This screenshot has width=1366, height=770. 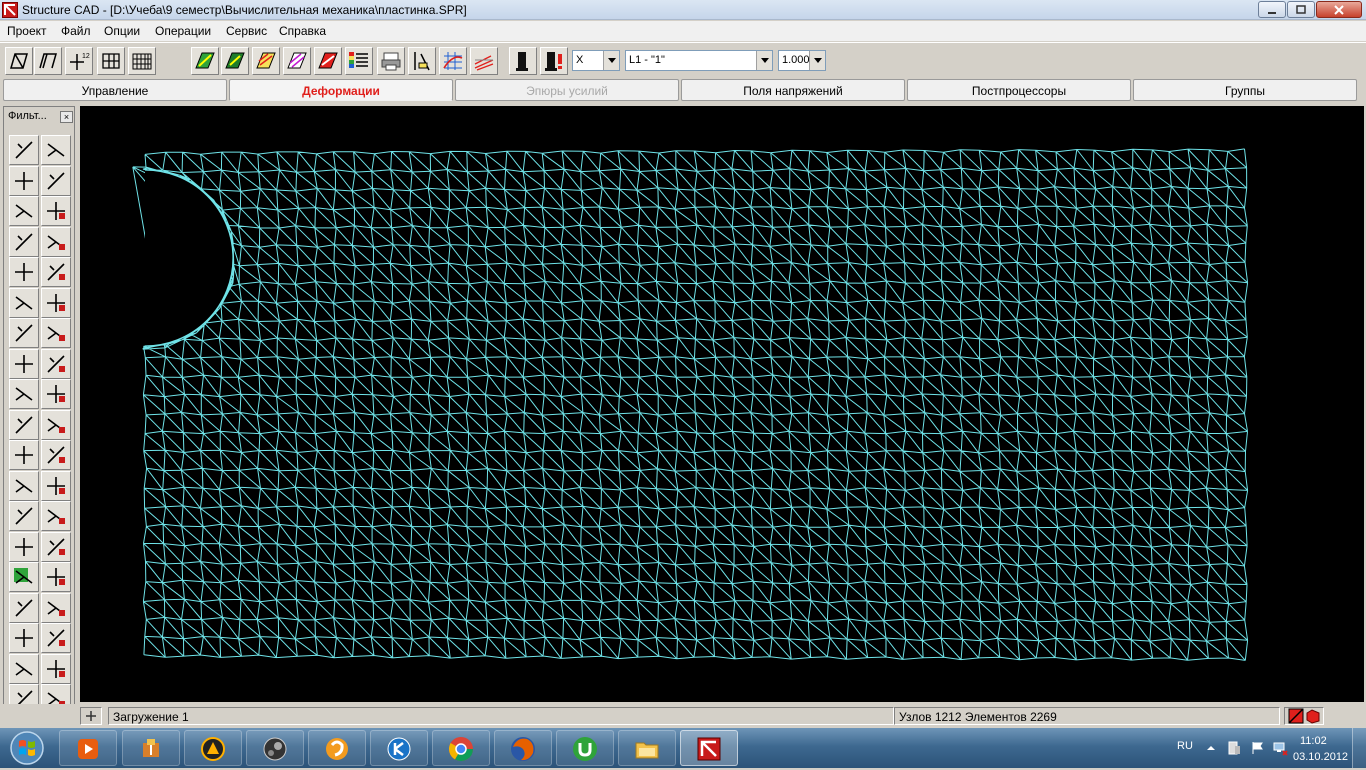 I want to click on filter-button-grid, so click(x=56, y=516).